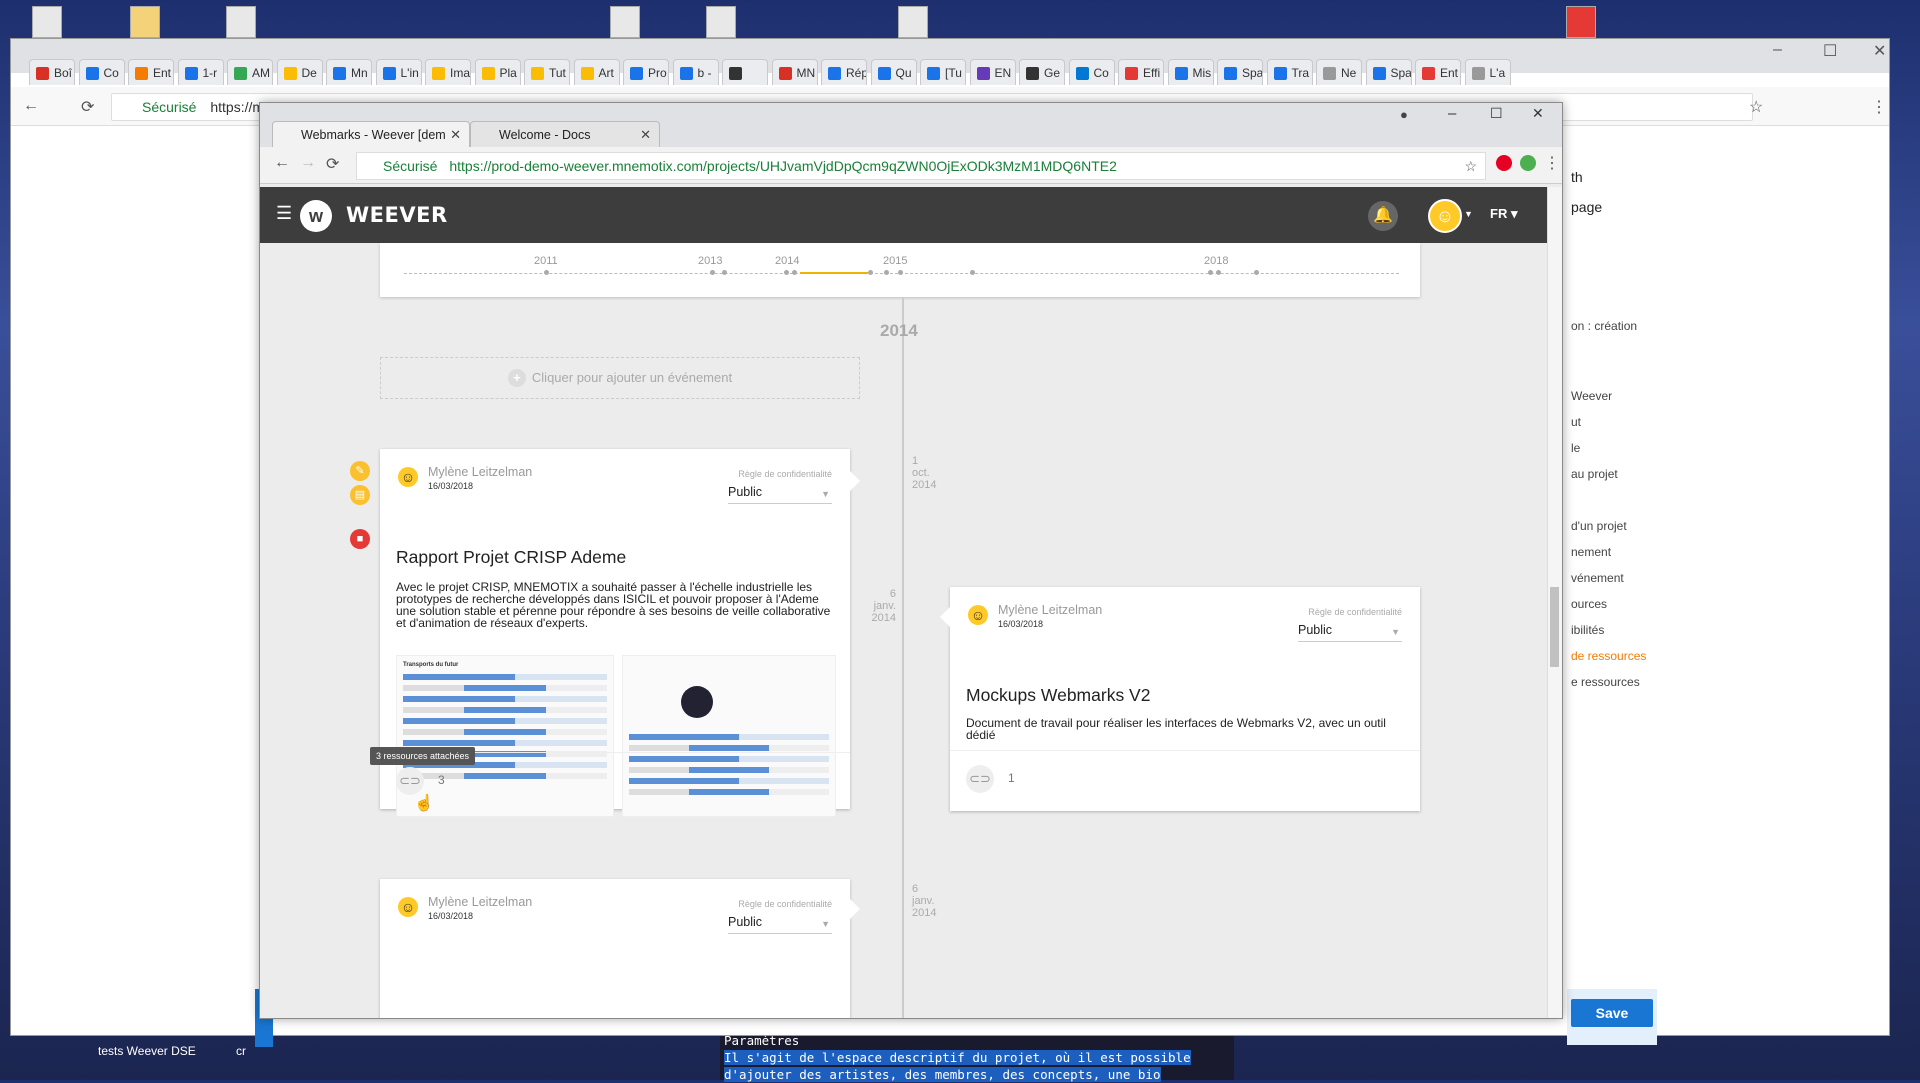  Describe the element at coordinates (1777, 50) in the screenshot. I see `minimize-icon: –` at that location.